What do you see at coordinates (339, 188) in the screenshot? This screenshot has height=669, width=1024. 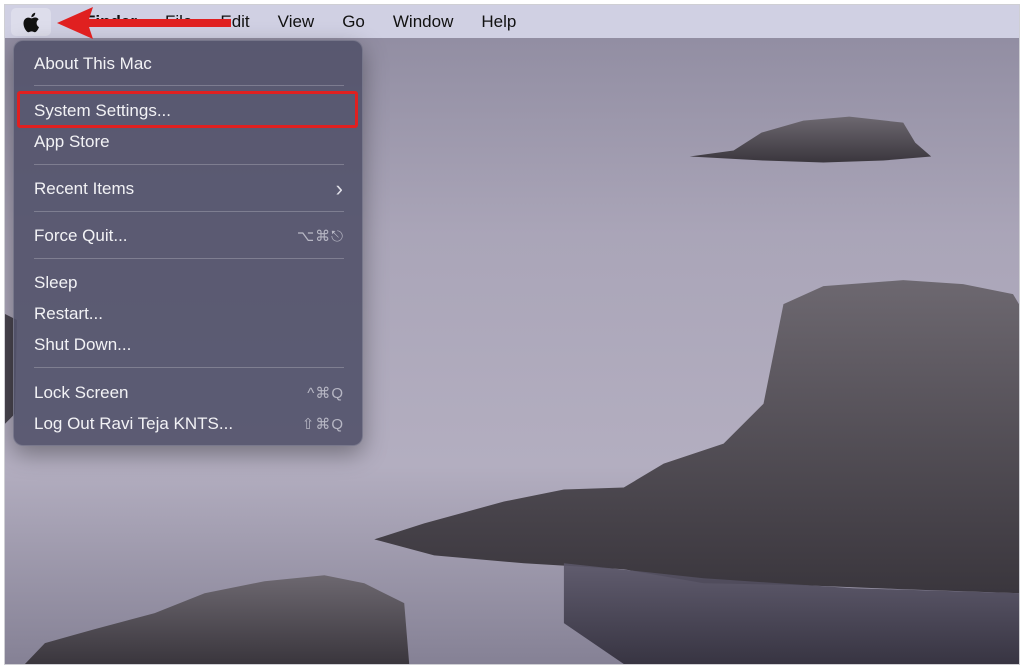 I see `chevron-right-icon: ›` at bounding box center [339, 188].